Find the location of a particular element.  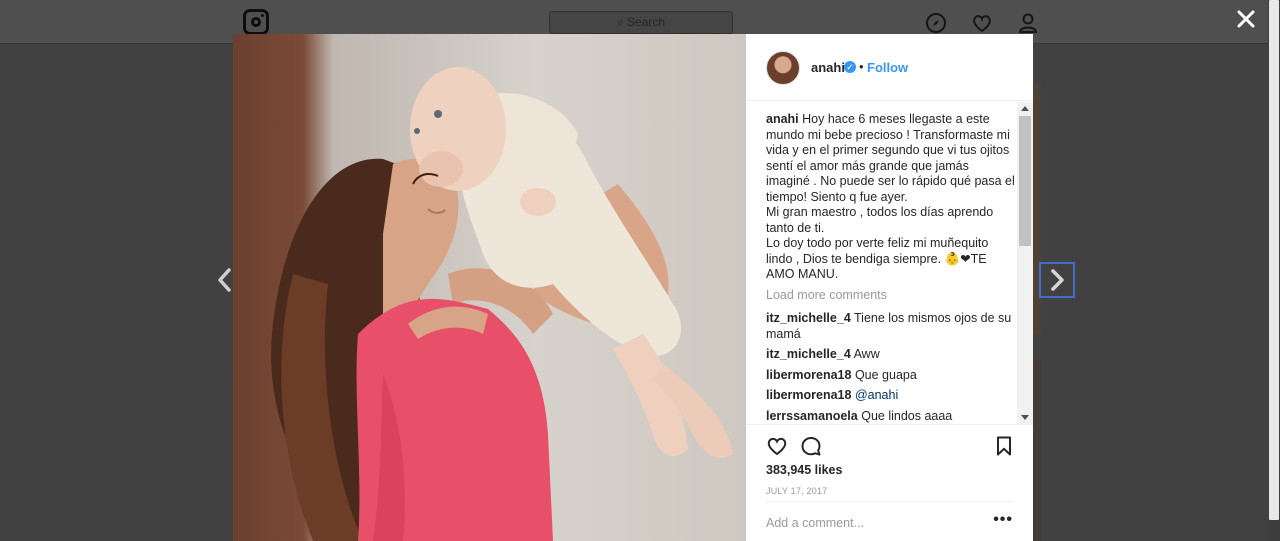

comment-bubble-icon is located at coordinates (811, 446).